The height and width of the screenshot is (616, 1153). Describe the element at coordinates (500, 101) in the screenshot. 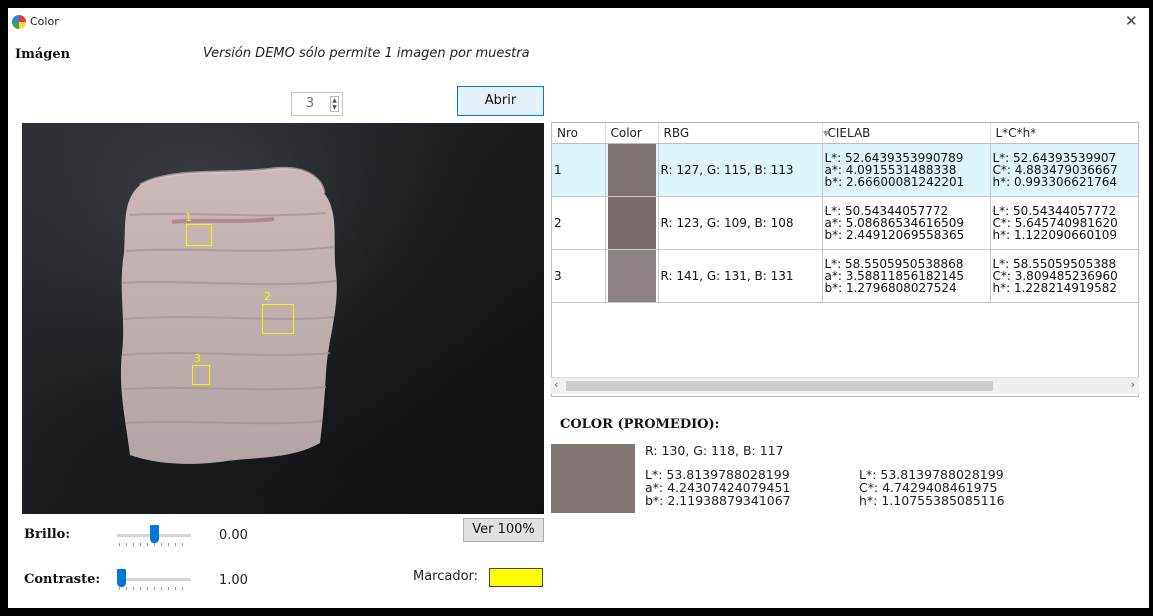

I see `open-button: Abrir` at that location.